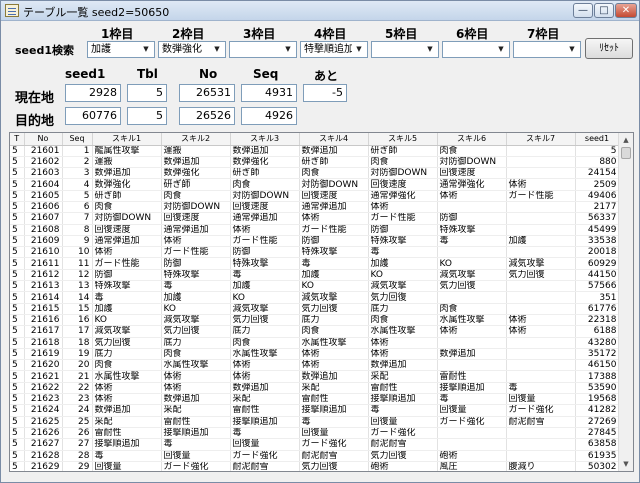 The height and width of the screenshot is (483, 640). Describe the element at coordinates (43, 354) in the screenshot. I see `table-cell: 21619` at that location.